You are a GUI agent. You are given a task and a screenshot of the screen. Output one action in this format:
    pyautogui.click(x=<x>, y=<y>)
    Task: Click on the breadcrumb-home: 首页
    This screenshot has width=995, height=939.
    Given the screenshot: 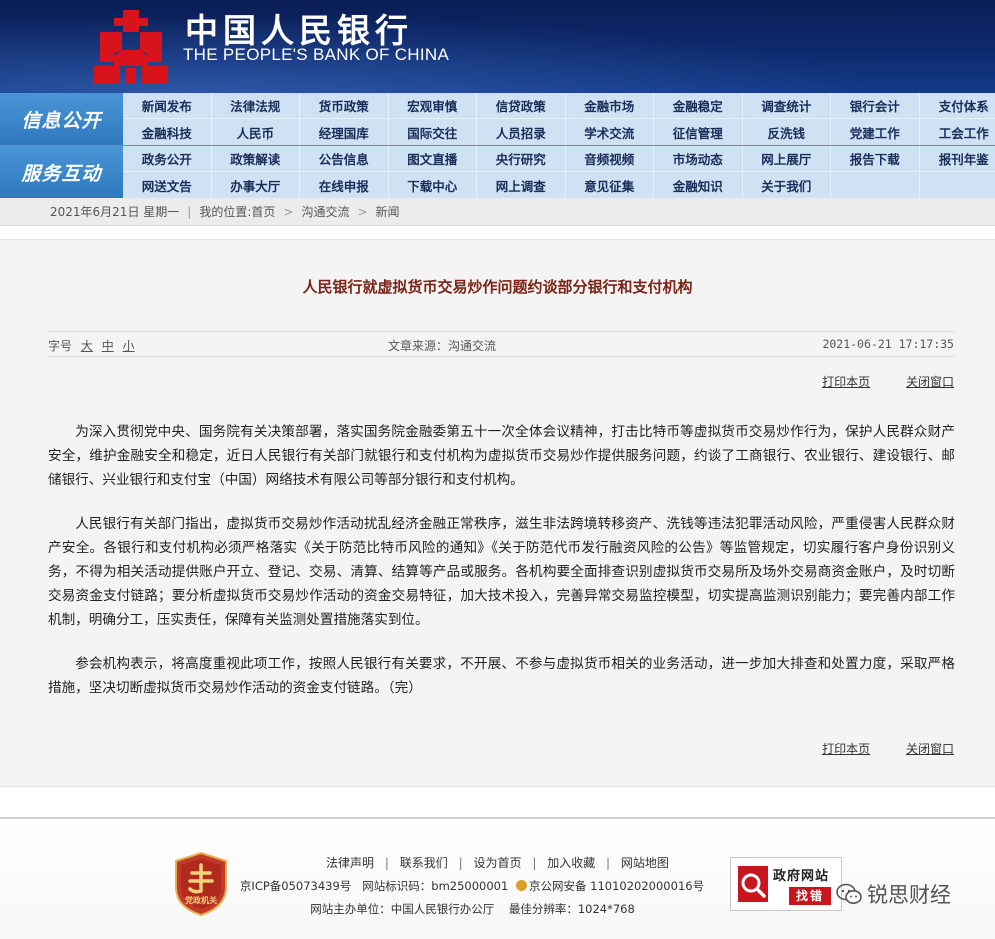 What is the action you would take?
    pyautogui.click(x=263, y=211)
    